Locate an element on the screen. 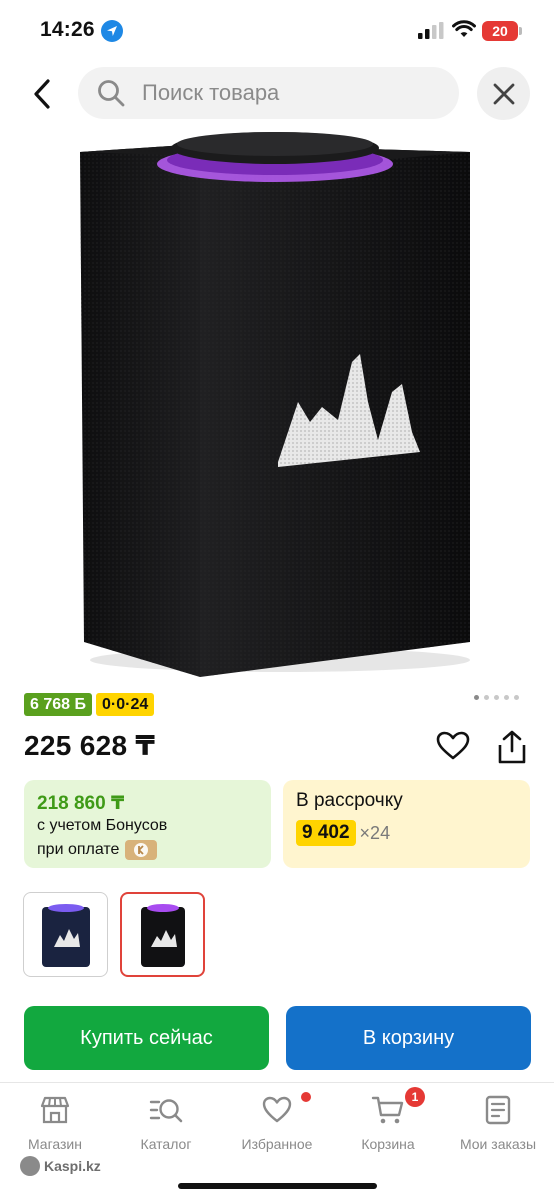  close-icon is located at coordinates (503, 93).